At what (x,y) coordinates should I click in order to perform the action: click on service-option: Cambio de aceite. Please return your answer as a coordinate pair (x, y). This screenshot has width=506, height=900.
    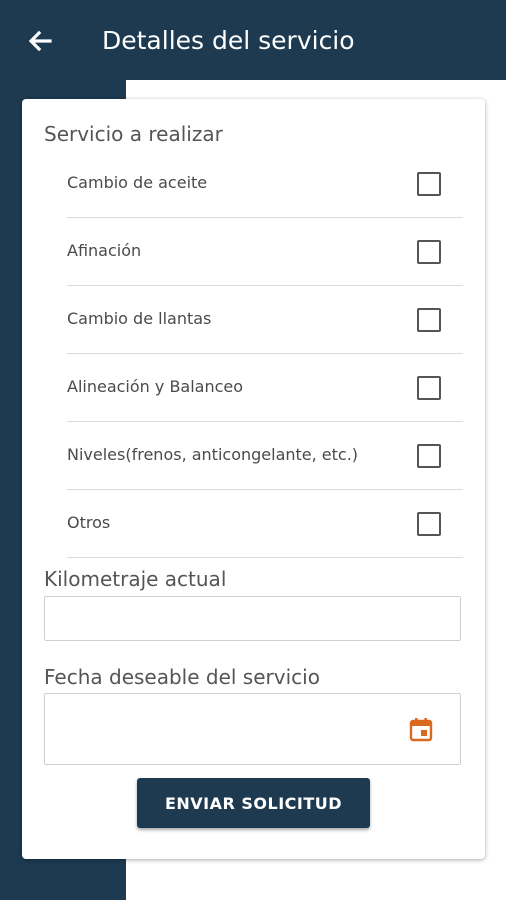
    Looking at the image, I should click on (265, 184).